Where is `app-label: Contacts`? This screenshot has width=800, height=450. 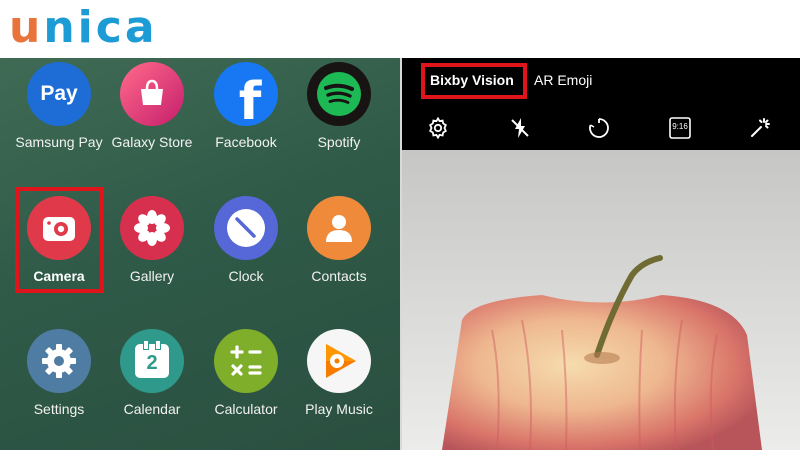 app-label: Contacts is located at coordinates (339, 276).